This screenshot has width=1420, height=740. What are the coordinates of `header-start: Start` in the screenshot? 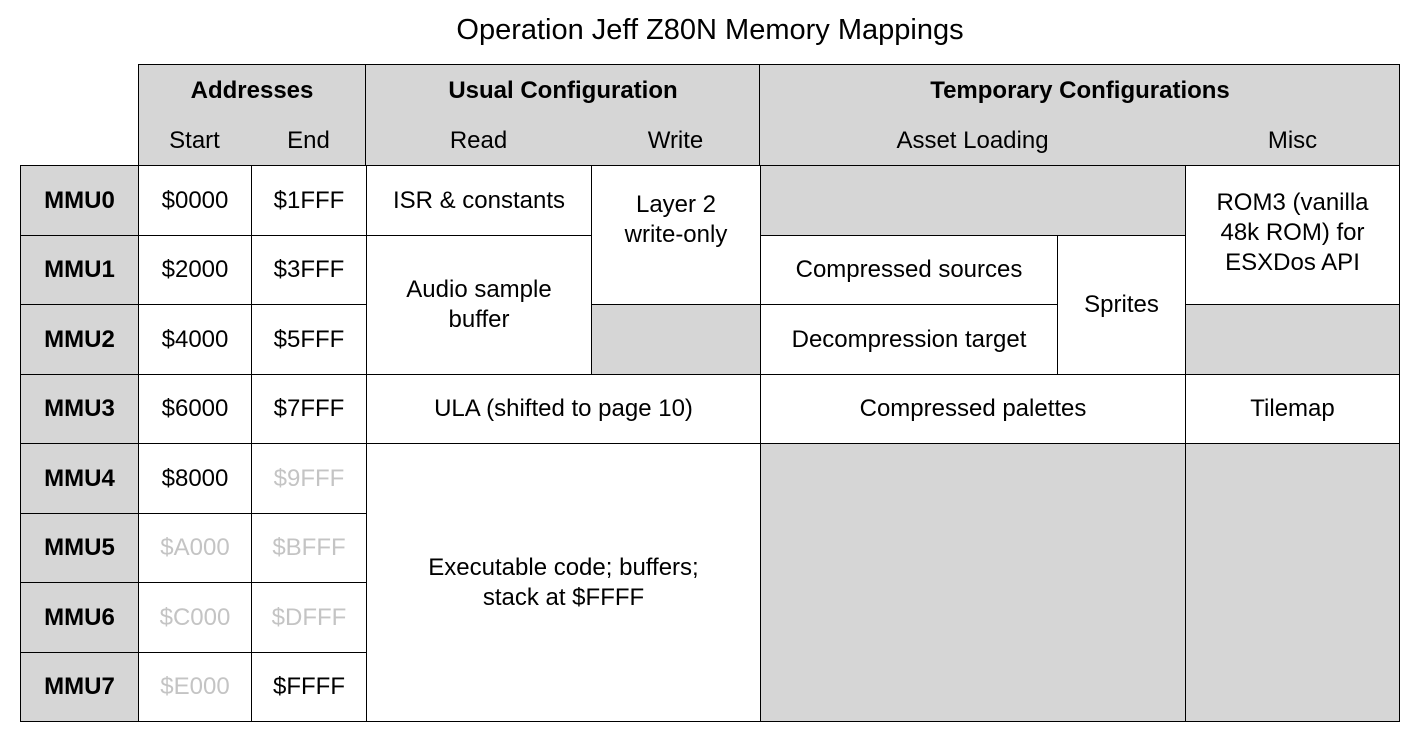 It's located at (194, 140).